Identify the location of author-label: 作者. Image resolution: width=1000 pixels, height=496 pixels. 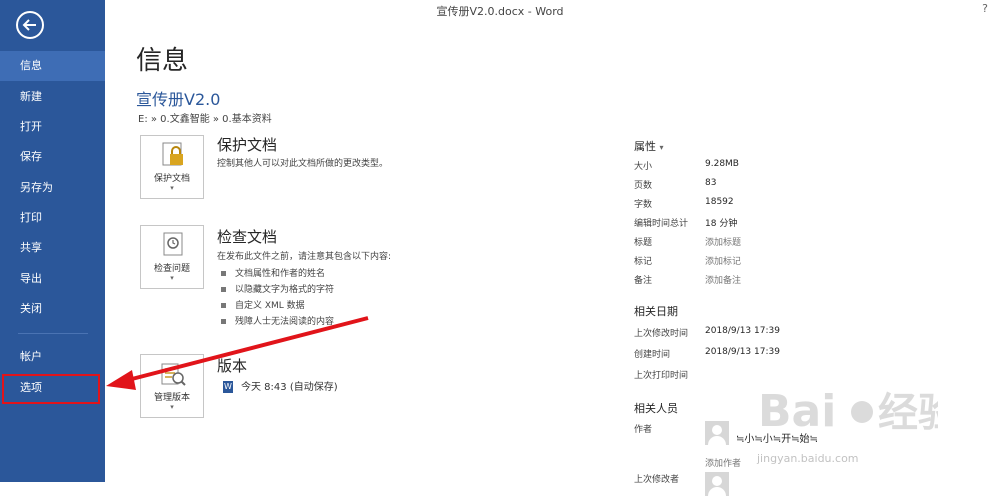
(643, 430).